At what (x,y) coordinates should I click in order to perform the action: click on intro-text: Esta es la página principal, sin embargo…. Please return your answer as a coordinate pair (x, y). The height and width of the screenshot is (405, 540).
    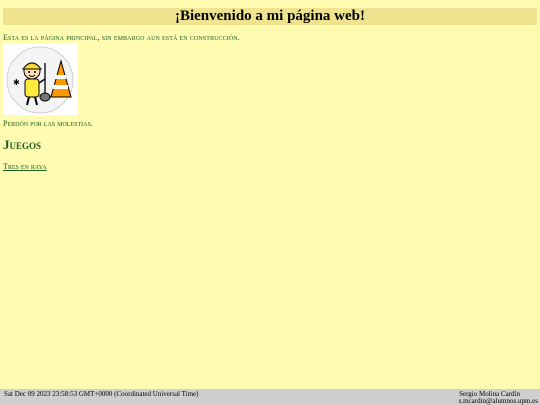
    Looking at the image, I should click on (121, 37).